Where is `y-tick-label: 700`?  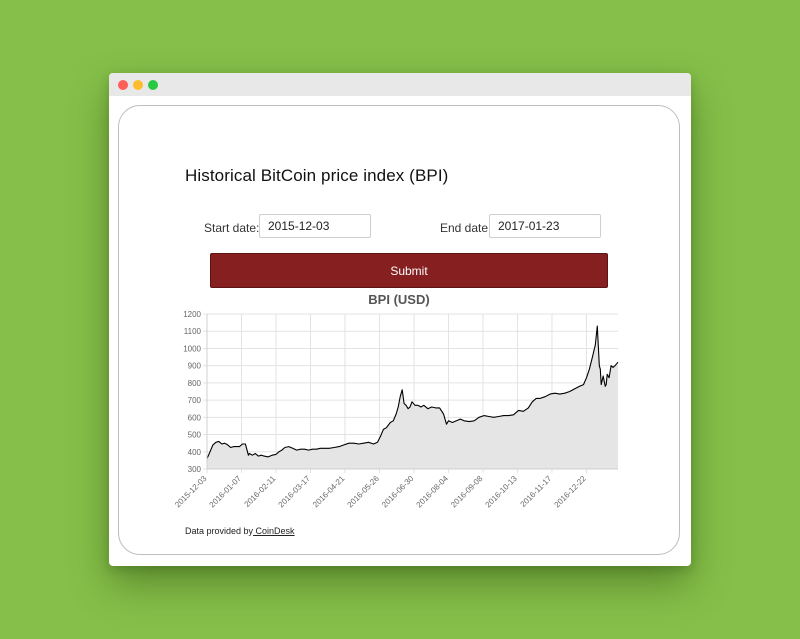
y-tick-label: 700 is located at coordinates (195, 400).